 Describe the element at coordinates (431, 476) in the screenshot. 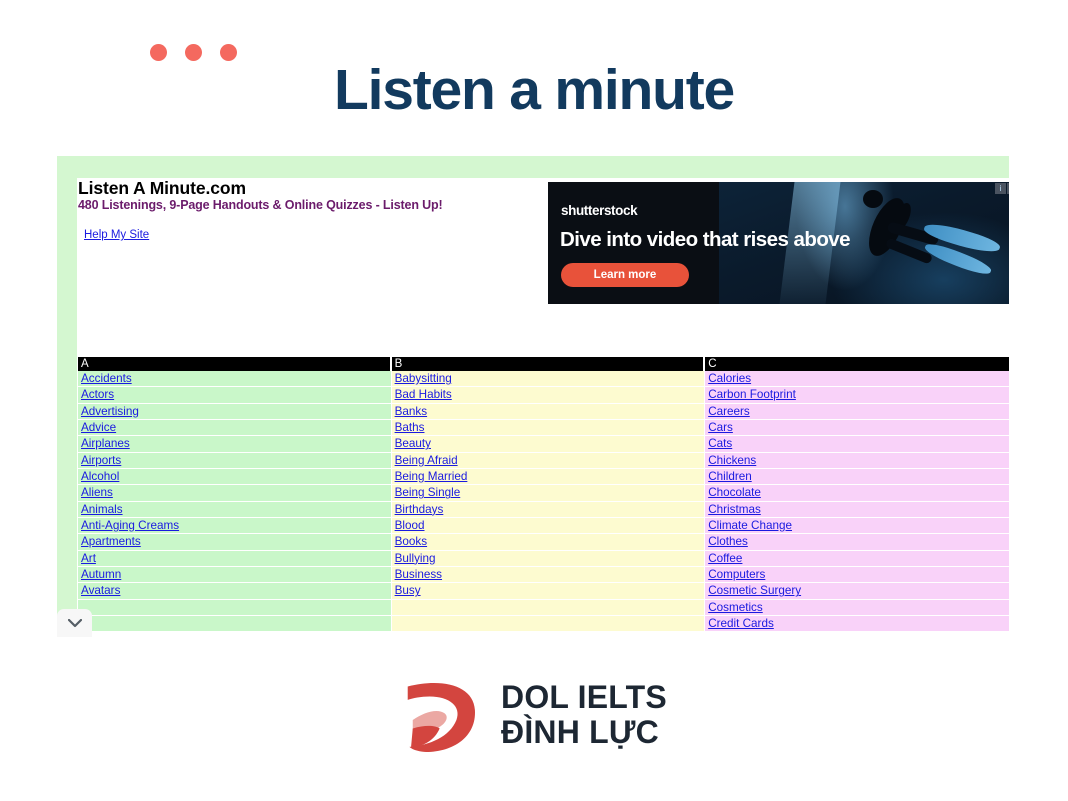

I see `topic-link: Being Married` at that location.